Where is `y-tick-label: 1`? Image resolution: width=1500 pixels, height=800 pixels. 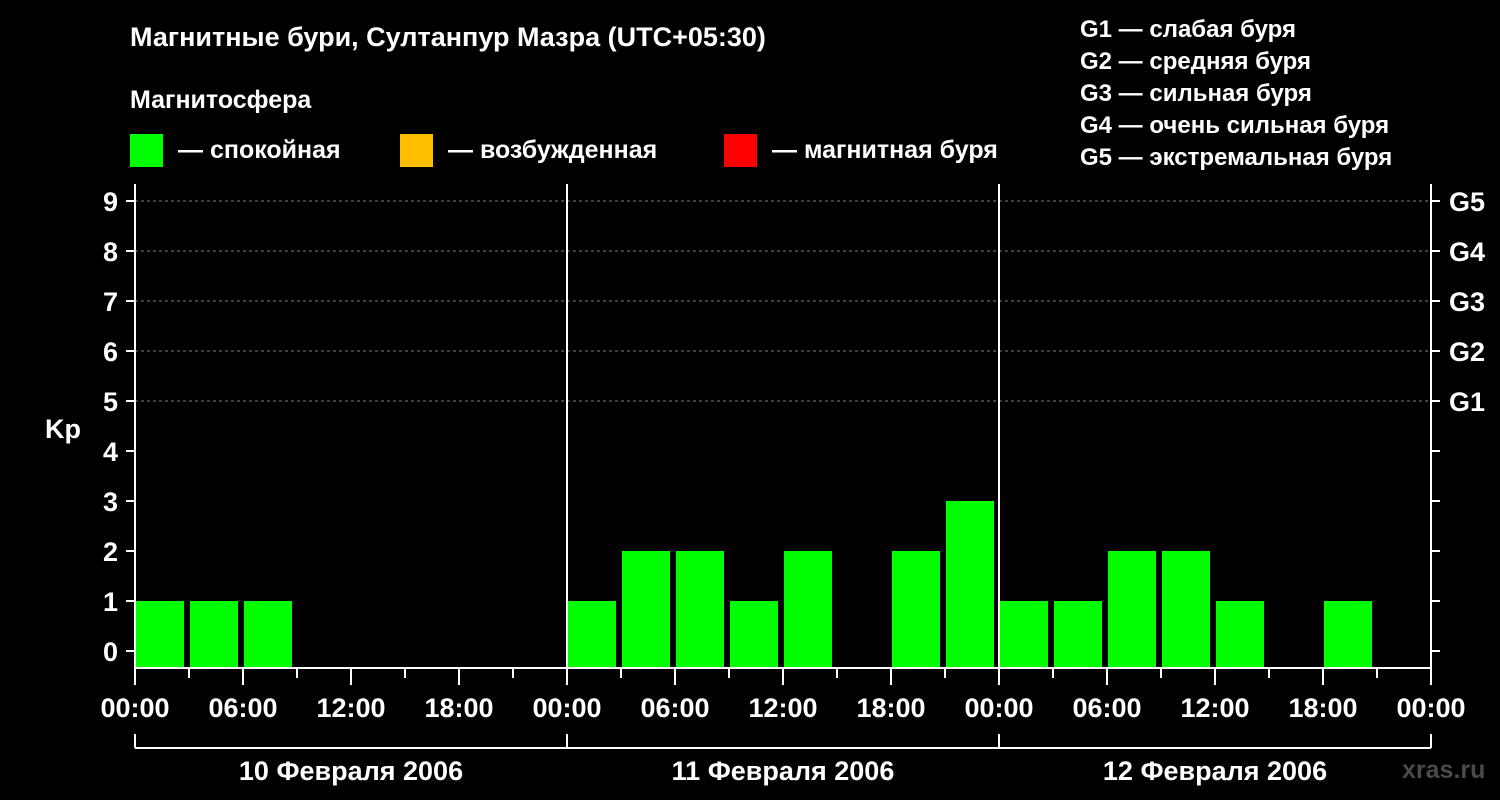 y-tick-label: 1 is located at coordinates (110, 602).